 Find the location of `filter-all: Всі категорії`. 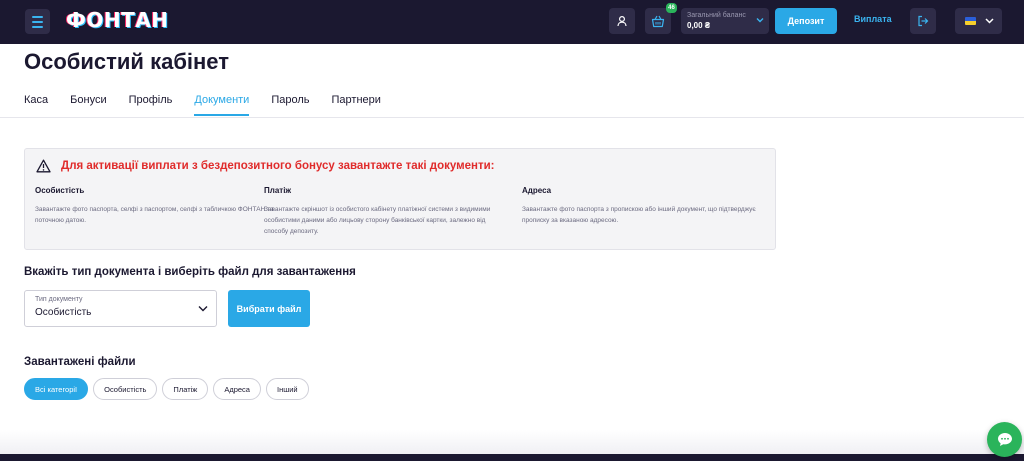

filter-all: Всі категорії is located at coordinates (56, 389).